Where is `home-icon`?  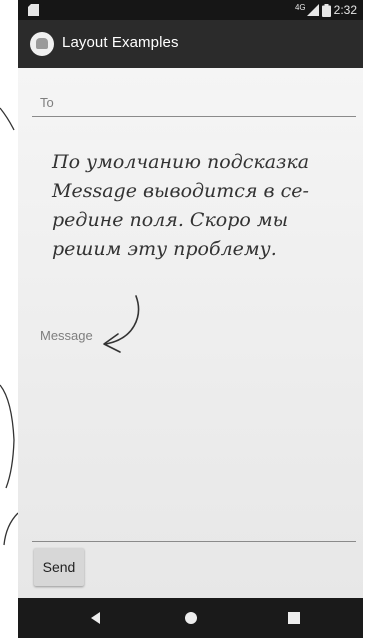
home-icon is located at coordinates (191, 618).